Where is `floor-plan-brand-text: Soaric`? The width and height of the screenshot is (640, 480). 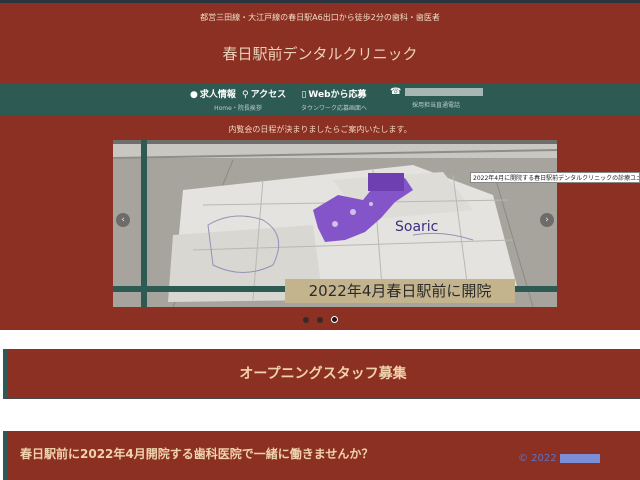 floor-plan-brand-text: Soaric is located at coordinates (416, 227).